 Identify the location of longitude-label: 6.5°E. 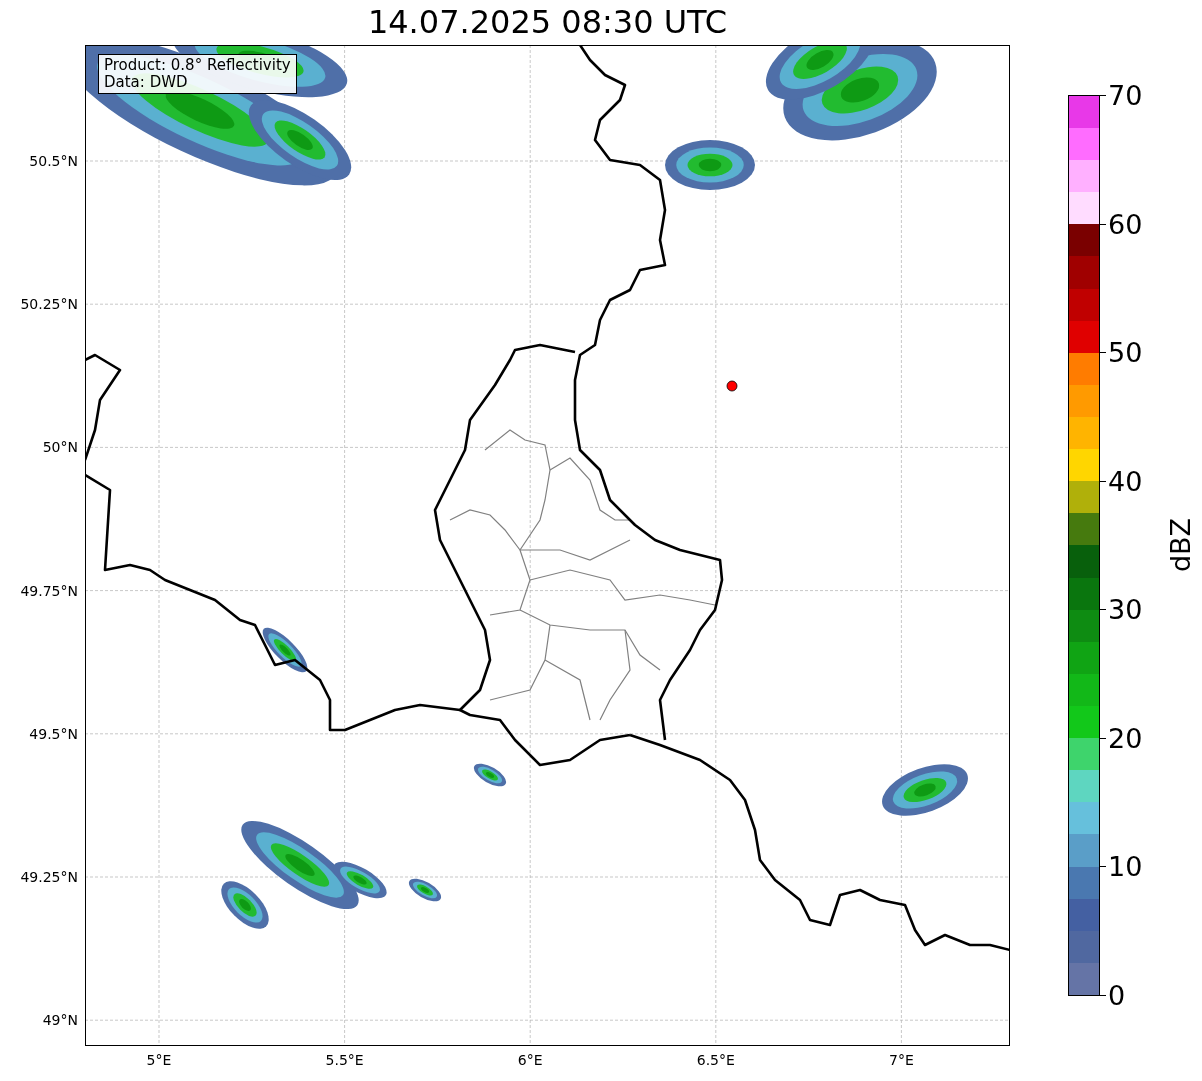
(715, 1060).